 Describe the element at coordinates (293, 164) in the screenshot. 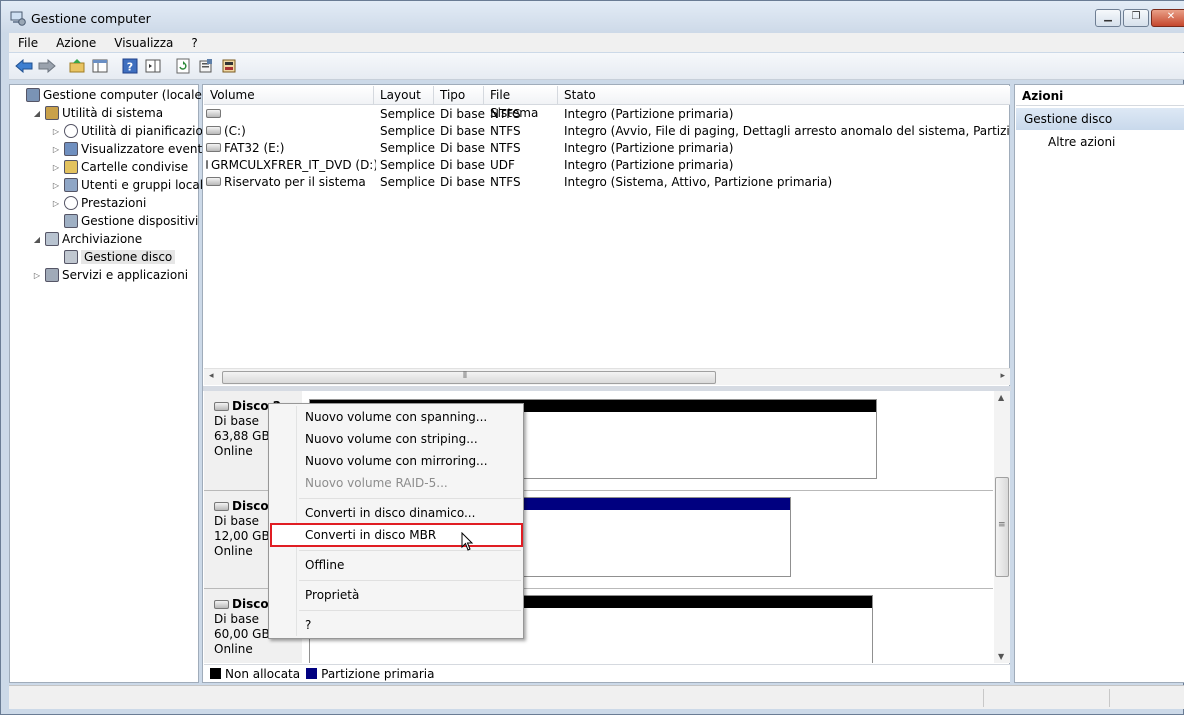

I see `volume-volume: GRMCULXFRER_IT_DVD (D:)` at that location.